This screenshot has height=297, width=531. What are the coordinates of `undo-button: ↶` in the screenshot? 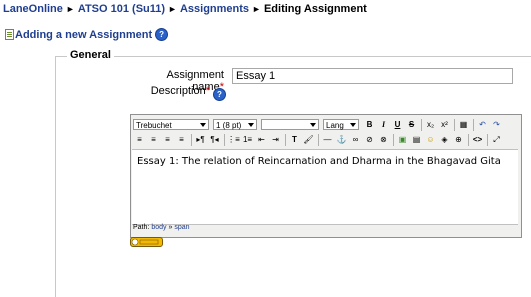 It's located at (482, 125).